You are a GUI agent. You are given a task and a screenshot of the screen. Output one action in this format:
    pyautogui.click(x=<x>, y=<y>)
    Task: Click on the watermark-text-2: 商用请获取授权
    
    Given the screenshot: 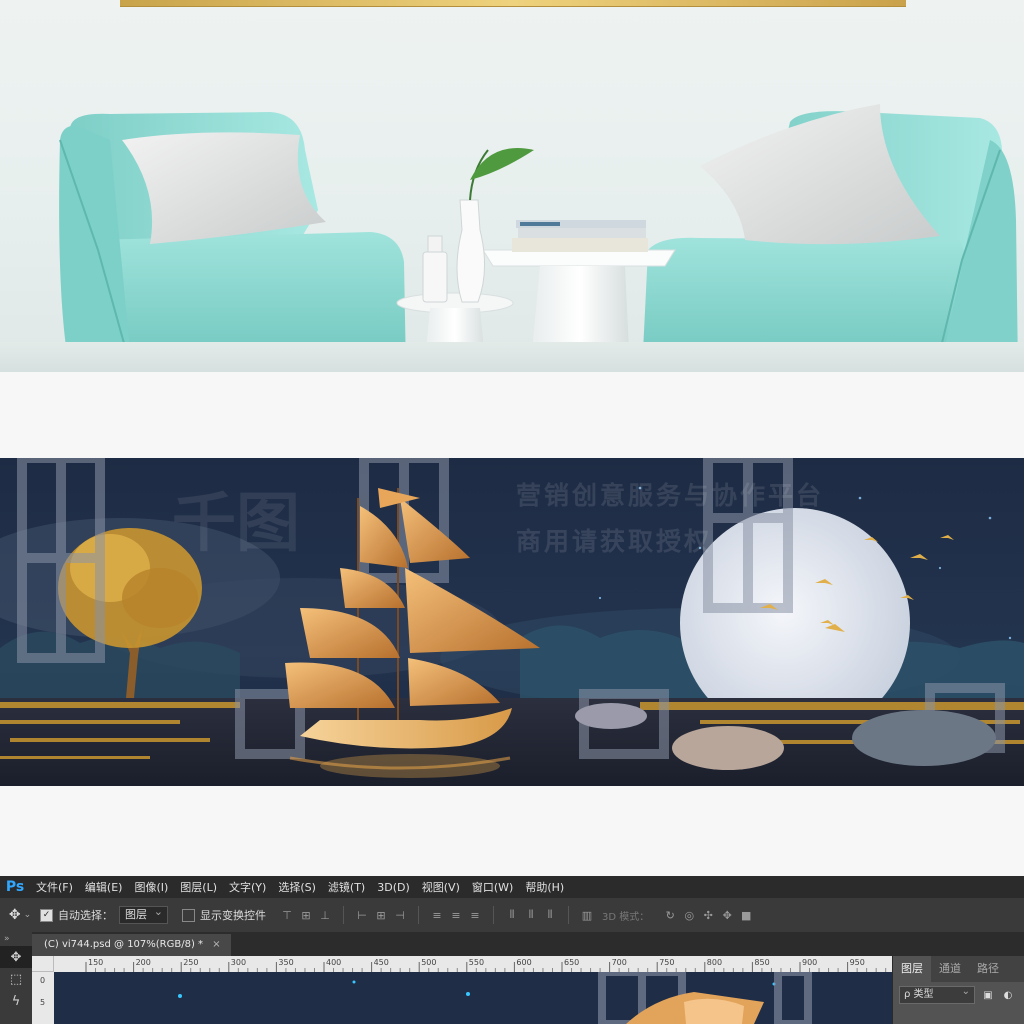 What is the action you would take?
    pyautogui.click(x=614, y=541)
    